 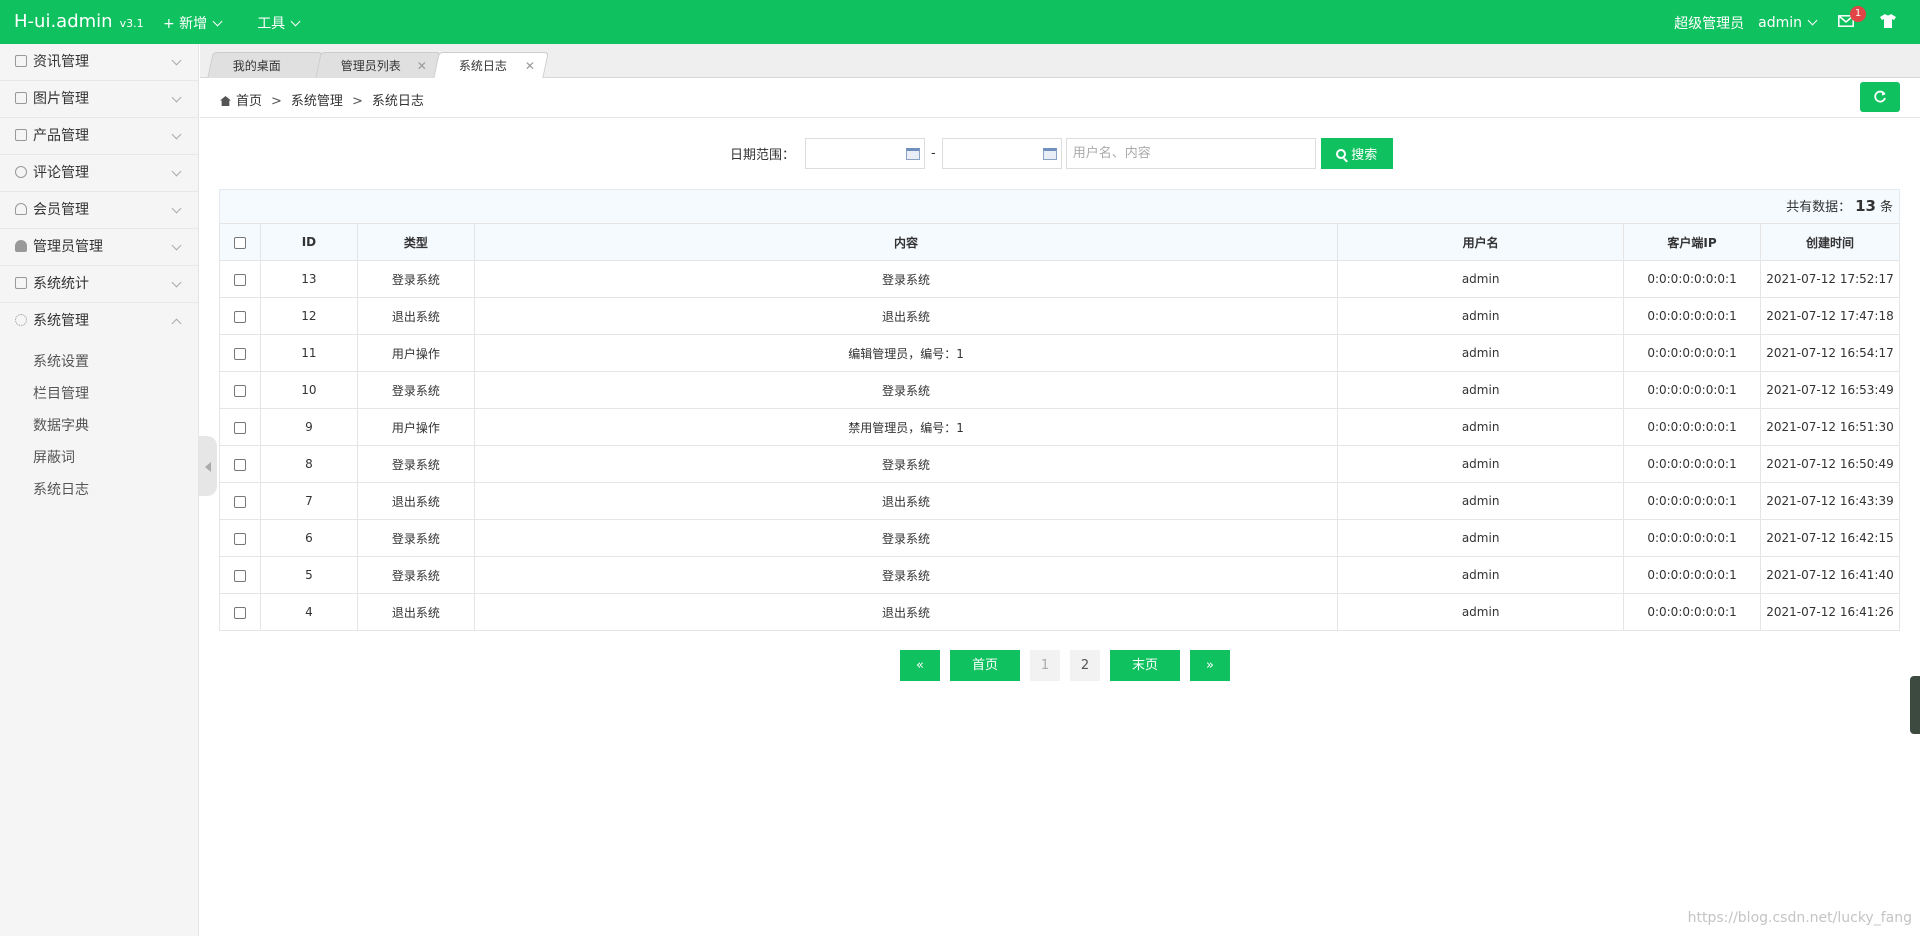 What do you see at coordinates (176, 323) in the screenshot?
I see `chevron-up-icon` at bounding box center [176, 323].